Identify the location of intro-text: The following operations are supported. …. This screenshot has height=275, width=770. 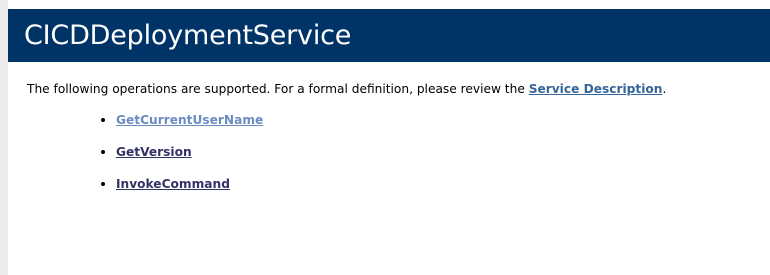
(278, 89).